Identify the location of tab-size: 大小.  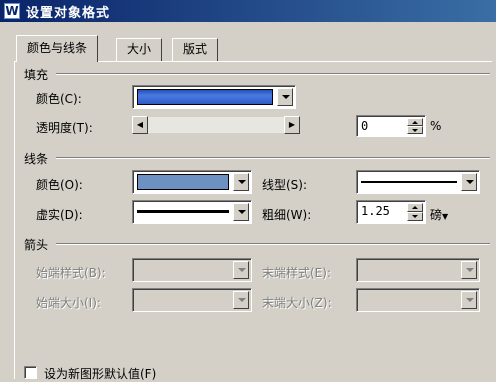
(139, 49).